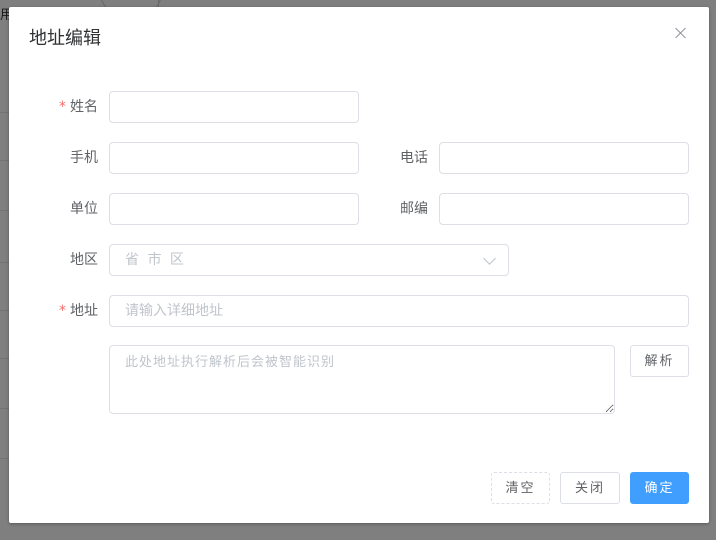  I want to click on confirm-button: 确定, so click(659, 488).